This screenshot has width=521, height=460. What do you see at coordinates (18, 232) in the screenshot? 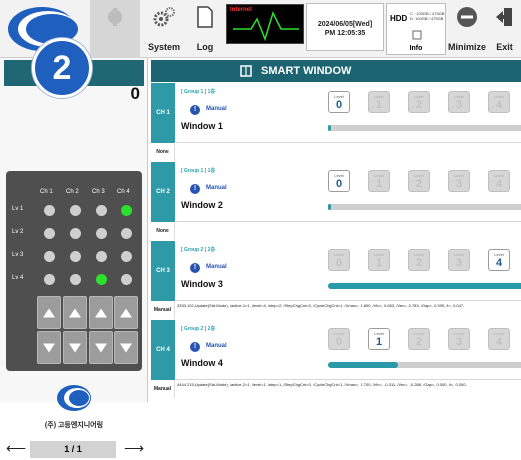
I see `level-label-2: Lv 2` at bounding box center [18, 232].